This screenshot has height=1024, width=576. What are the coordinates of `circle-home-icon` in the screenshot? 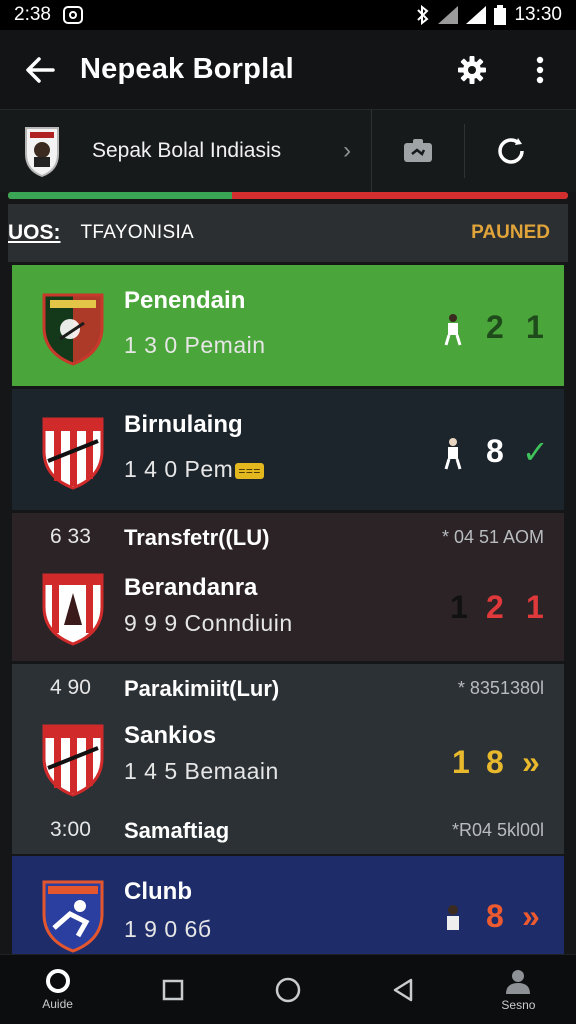 It's located at (57, 981).